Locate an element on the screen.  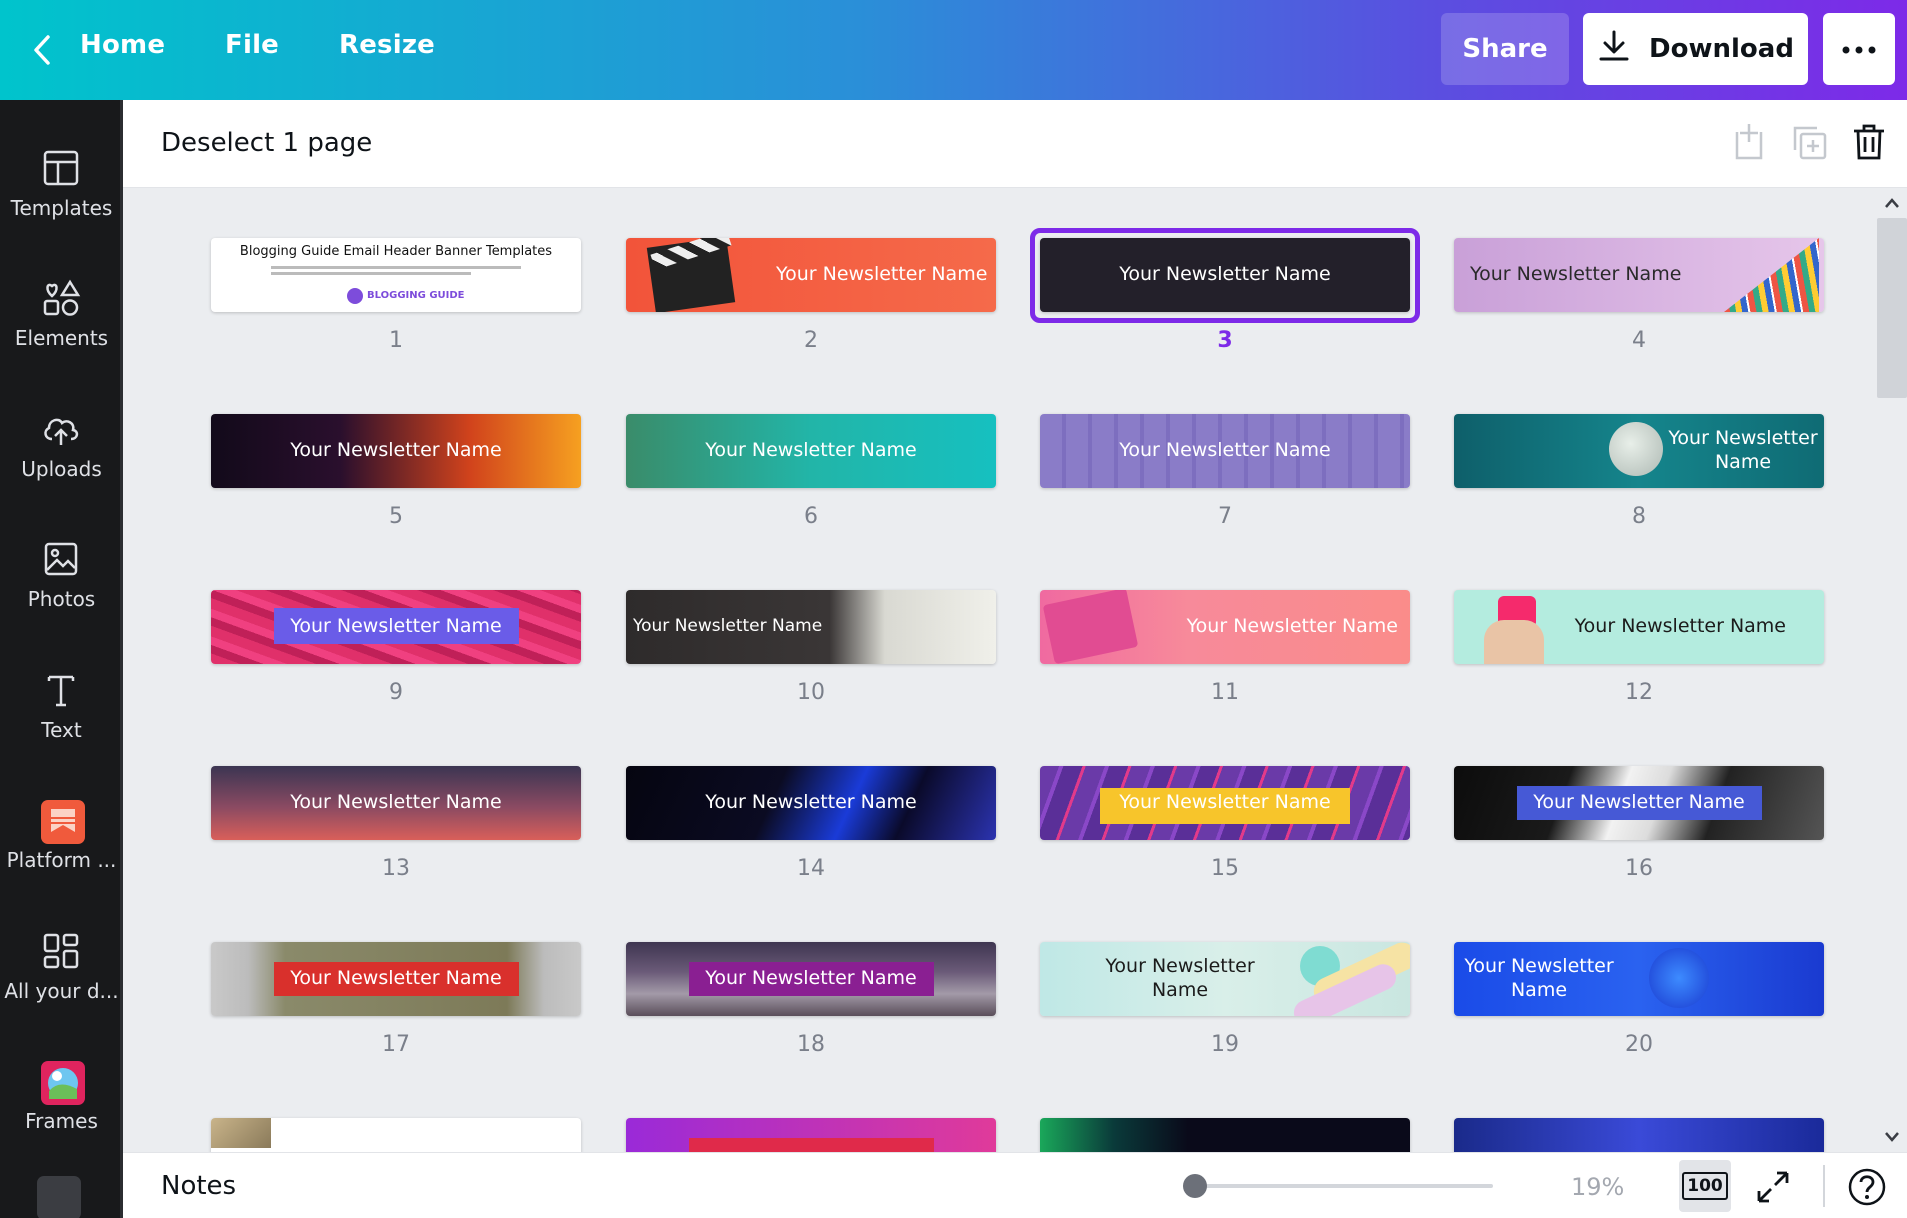
scrollbar-thumb is located at coordinates (1892, 308).